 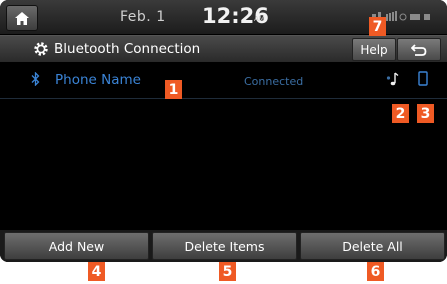 I want to click on page-title: Bluetooth Connection, so click(x=127, y=49).